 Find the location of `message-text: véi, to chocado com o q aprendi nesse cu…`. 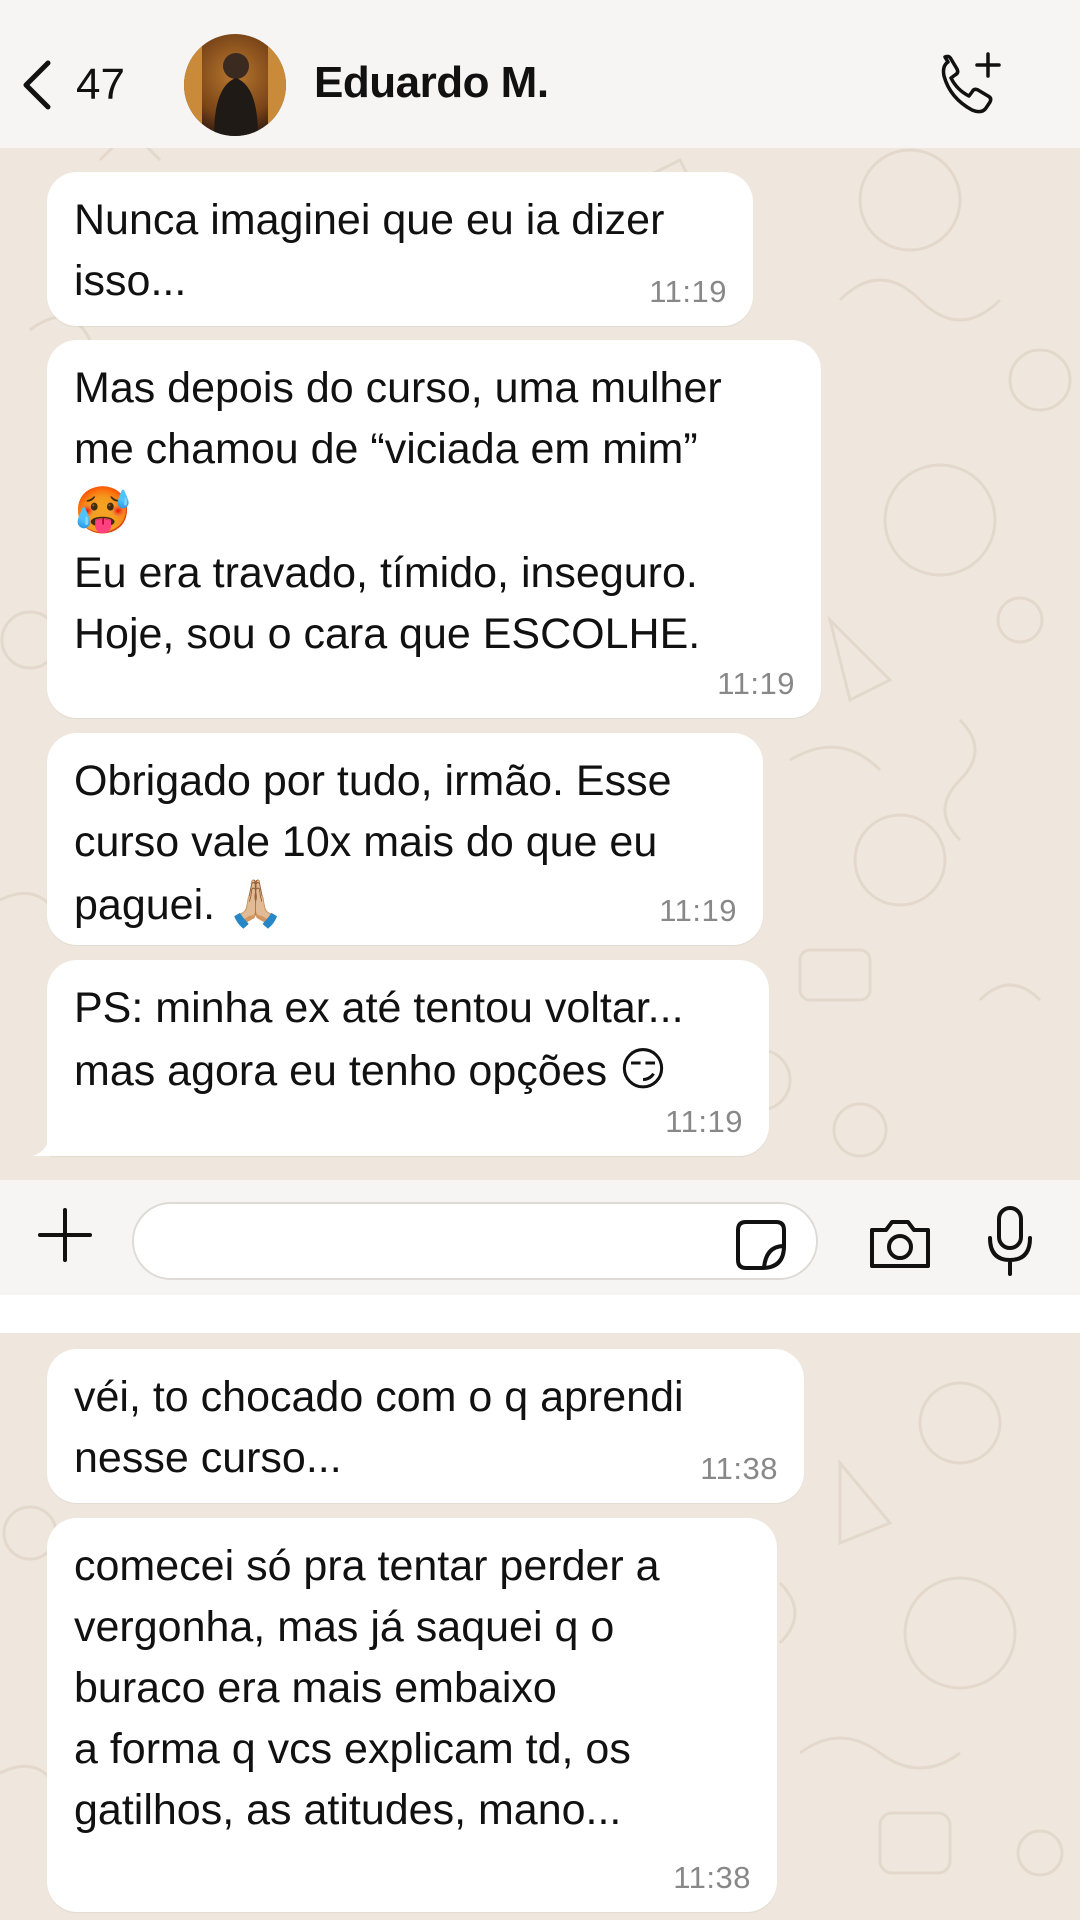

message-text: véi, to chocado com o q aprendi nesse cu… is located at coordinates (379, 1427).